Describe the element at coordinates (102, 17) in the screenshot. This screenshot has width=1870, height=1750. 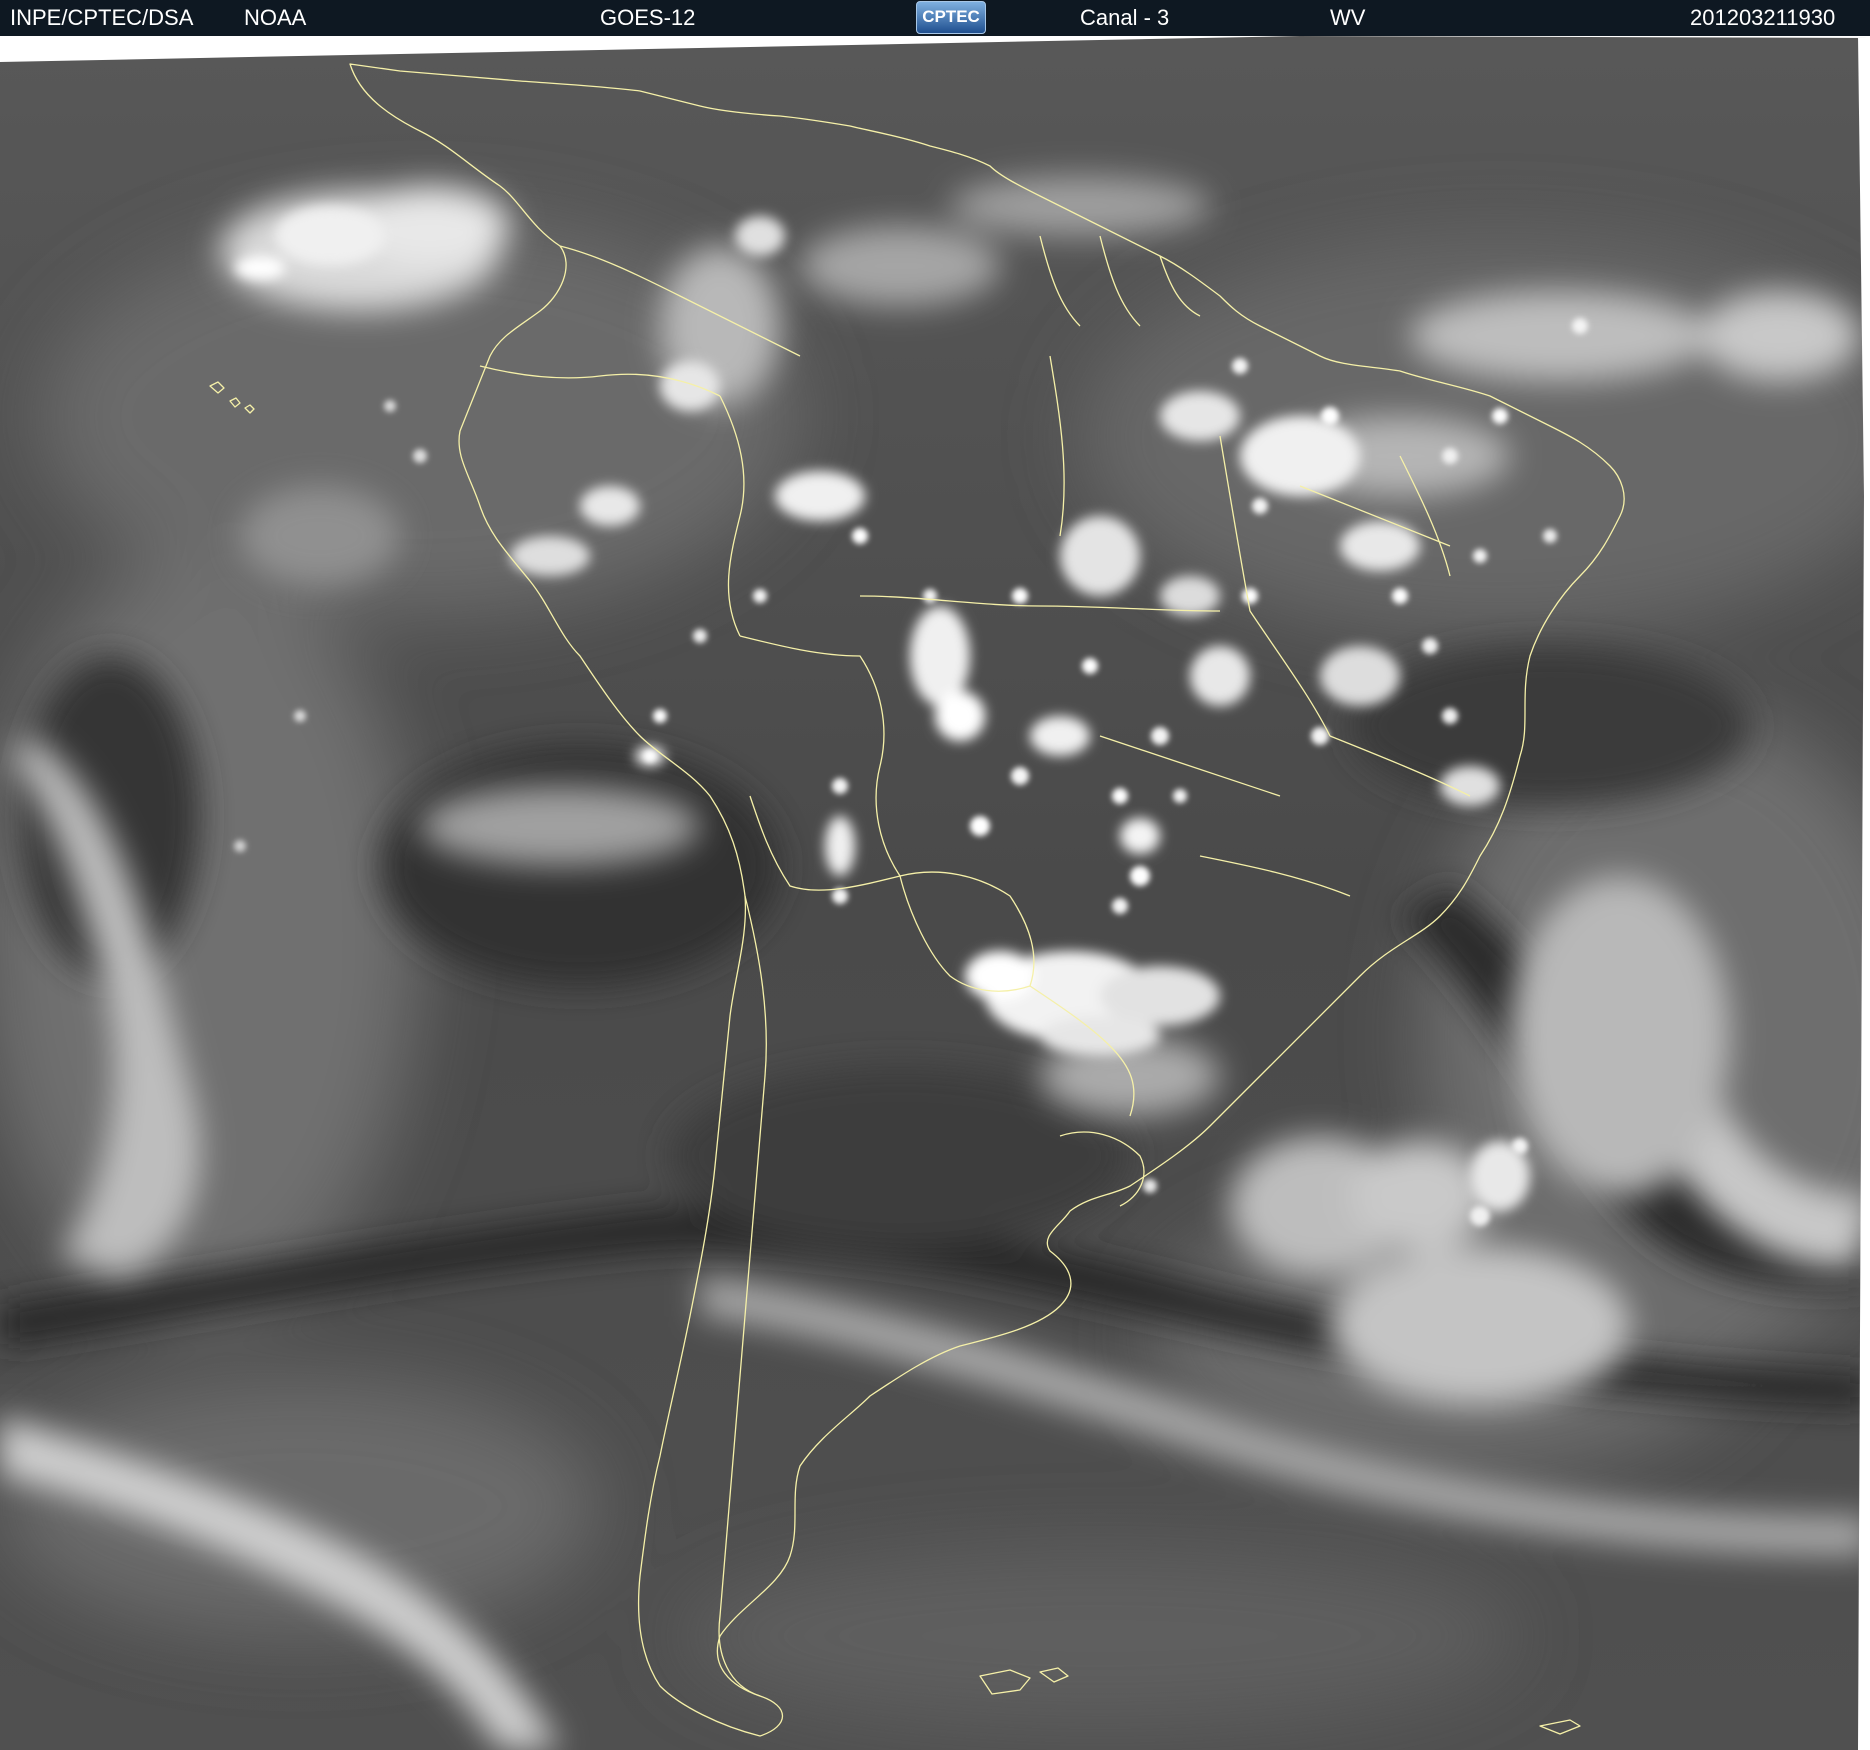
I see `source-label: INPE/CPTEC/DSA` at that location.